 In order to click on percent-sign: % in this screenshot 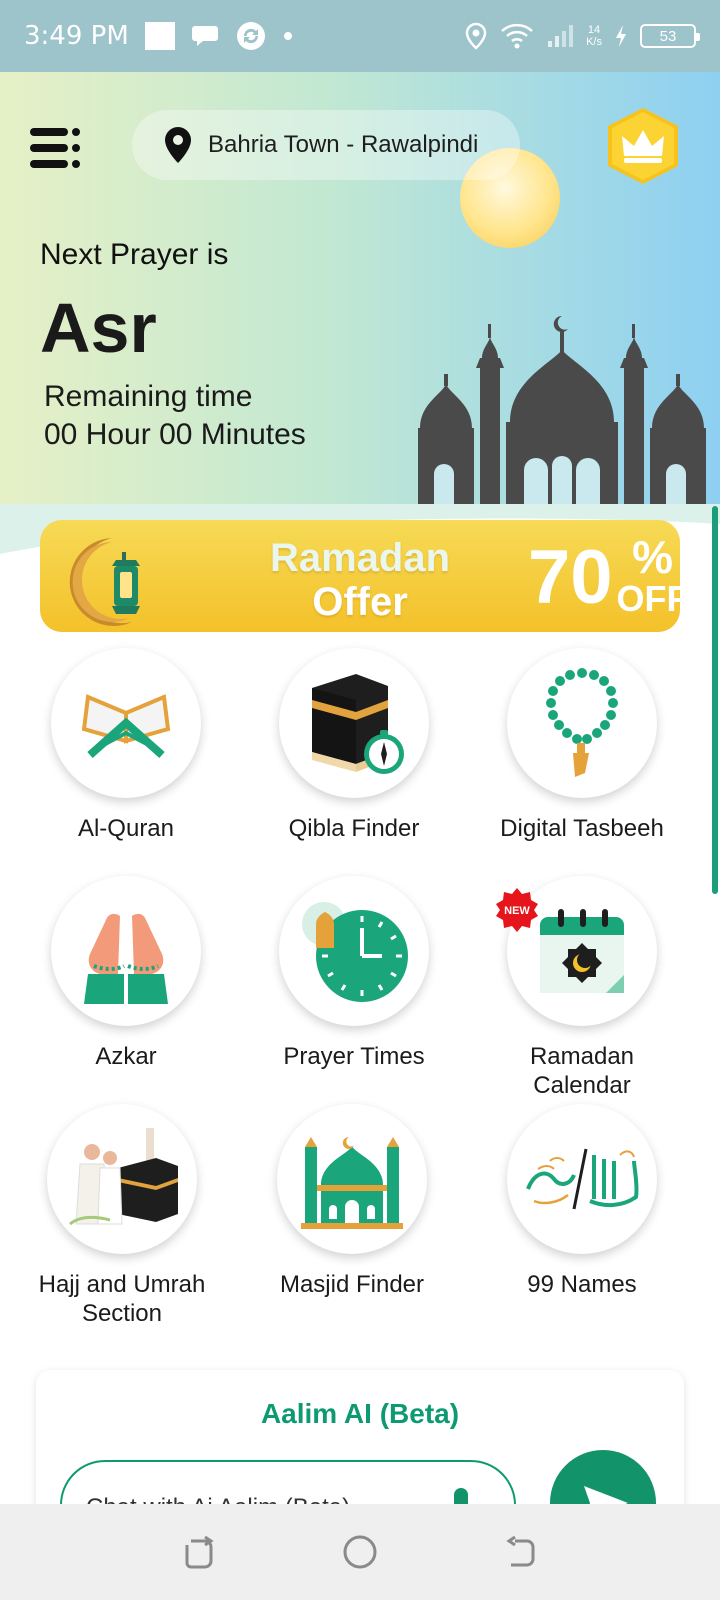, I will do `click(652, 556)`.